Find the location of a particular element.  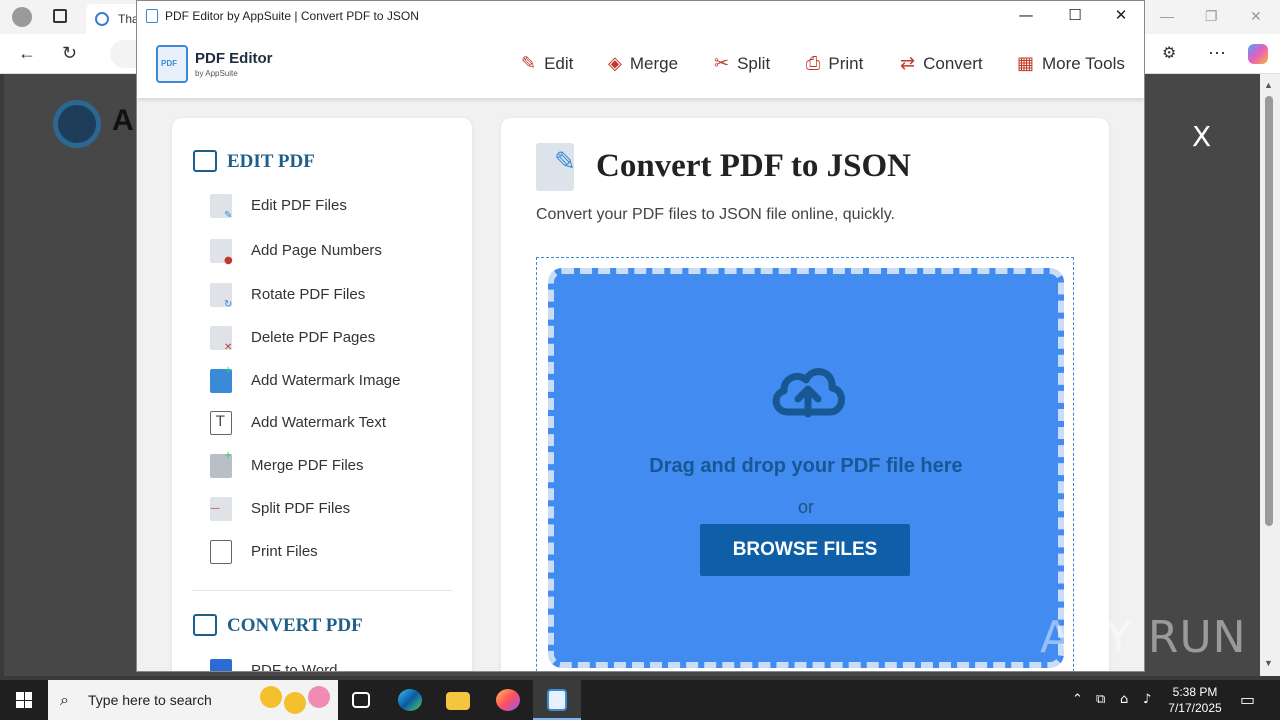

taskbar-edge is located at coordinates (410, 700).